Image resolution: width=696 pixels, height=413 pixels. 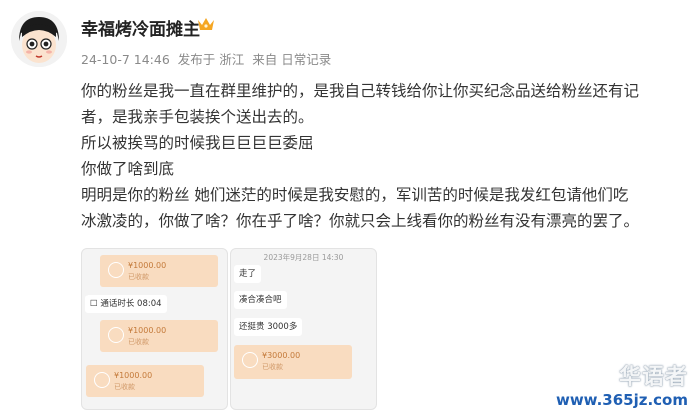 I want to click on avatar, so click(x=39, y=39).